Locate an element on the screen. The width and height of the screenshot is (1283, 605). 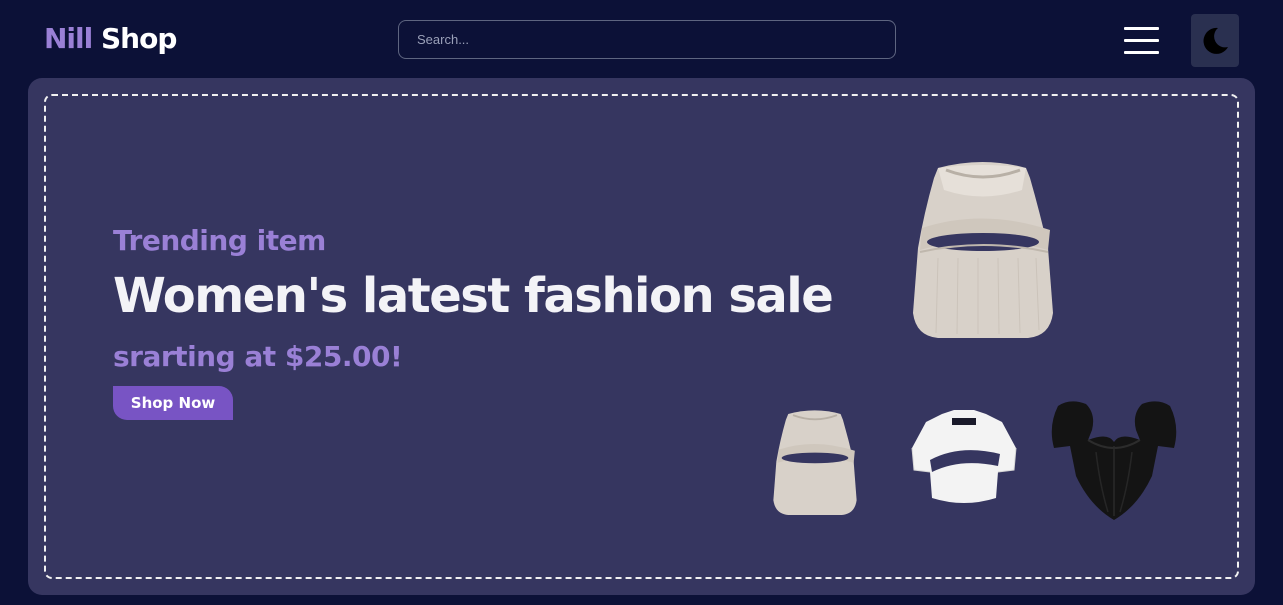
hamburger-menu-icon is located at coordinates (1141, 40).